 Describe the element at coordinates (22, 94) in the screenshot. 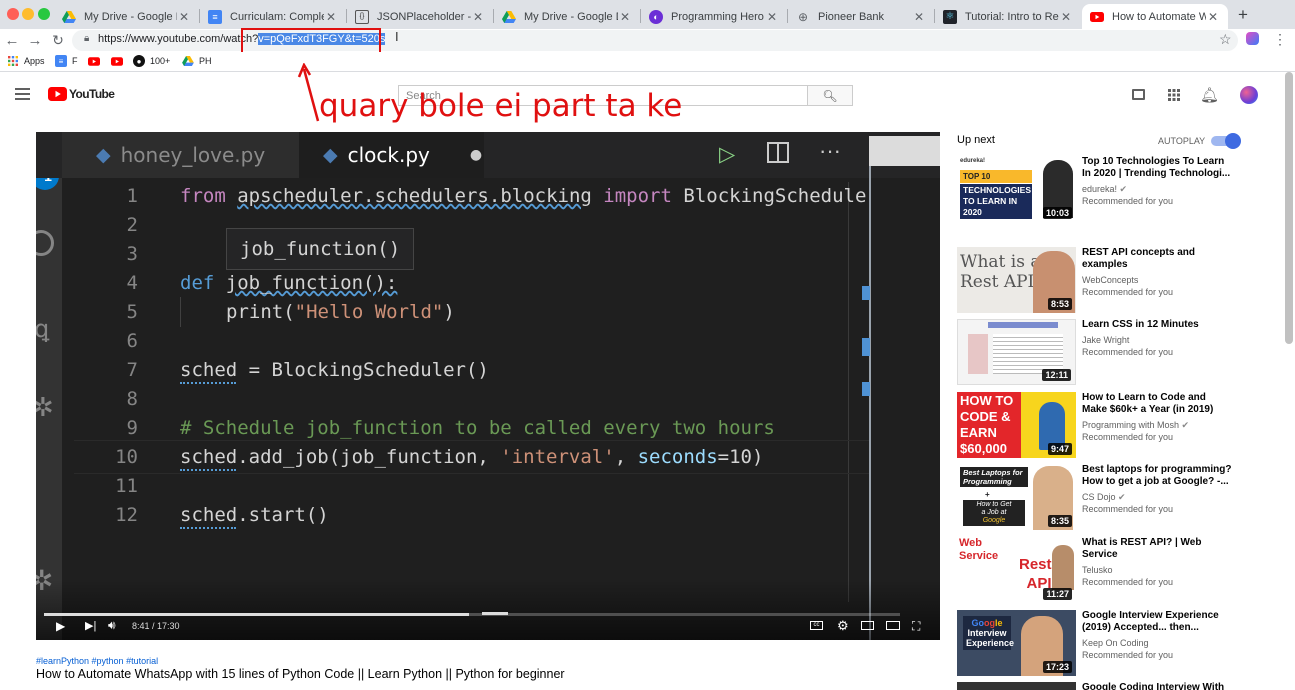

I see `hamburger-menu-icon` at that location.